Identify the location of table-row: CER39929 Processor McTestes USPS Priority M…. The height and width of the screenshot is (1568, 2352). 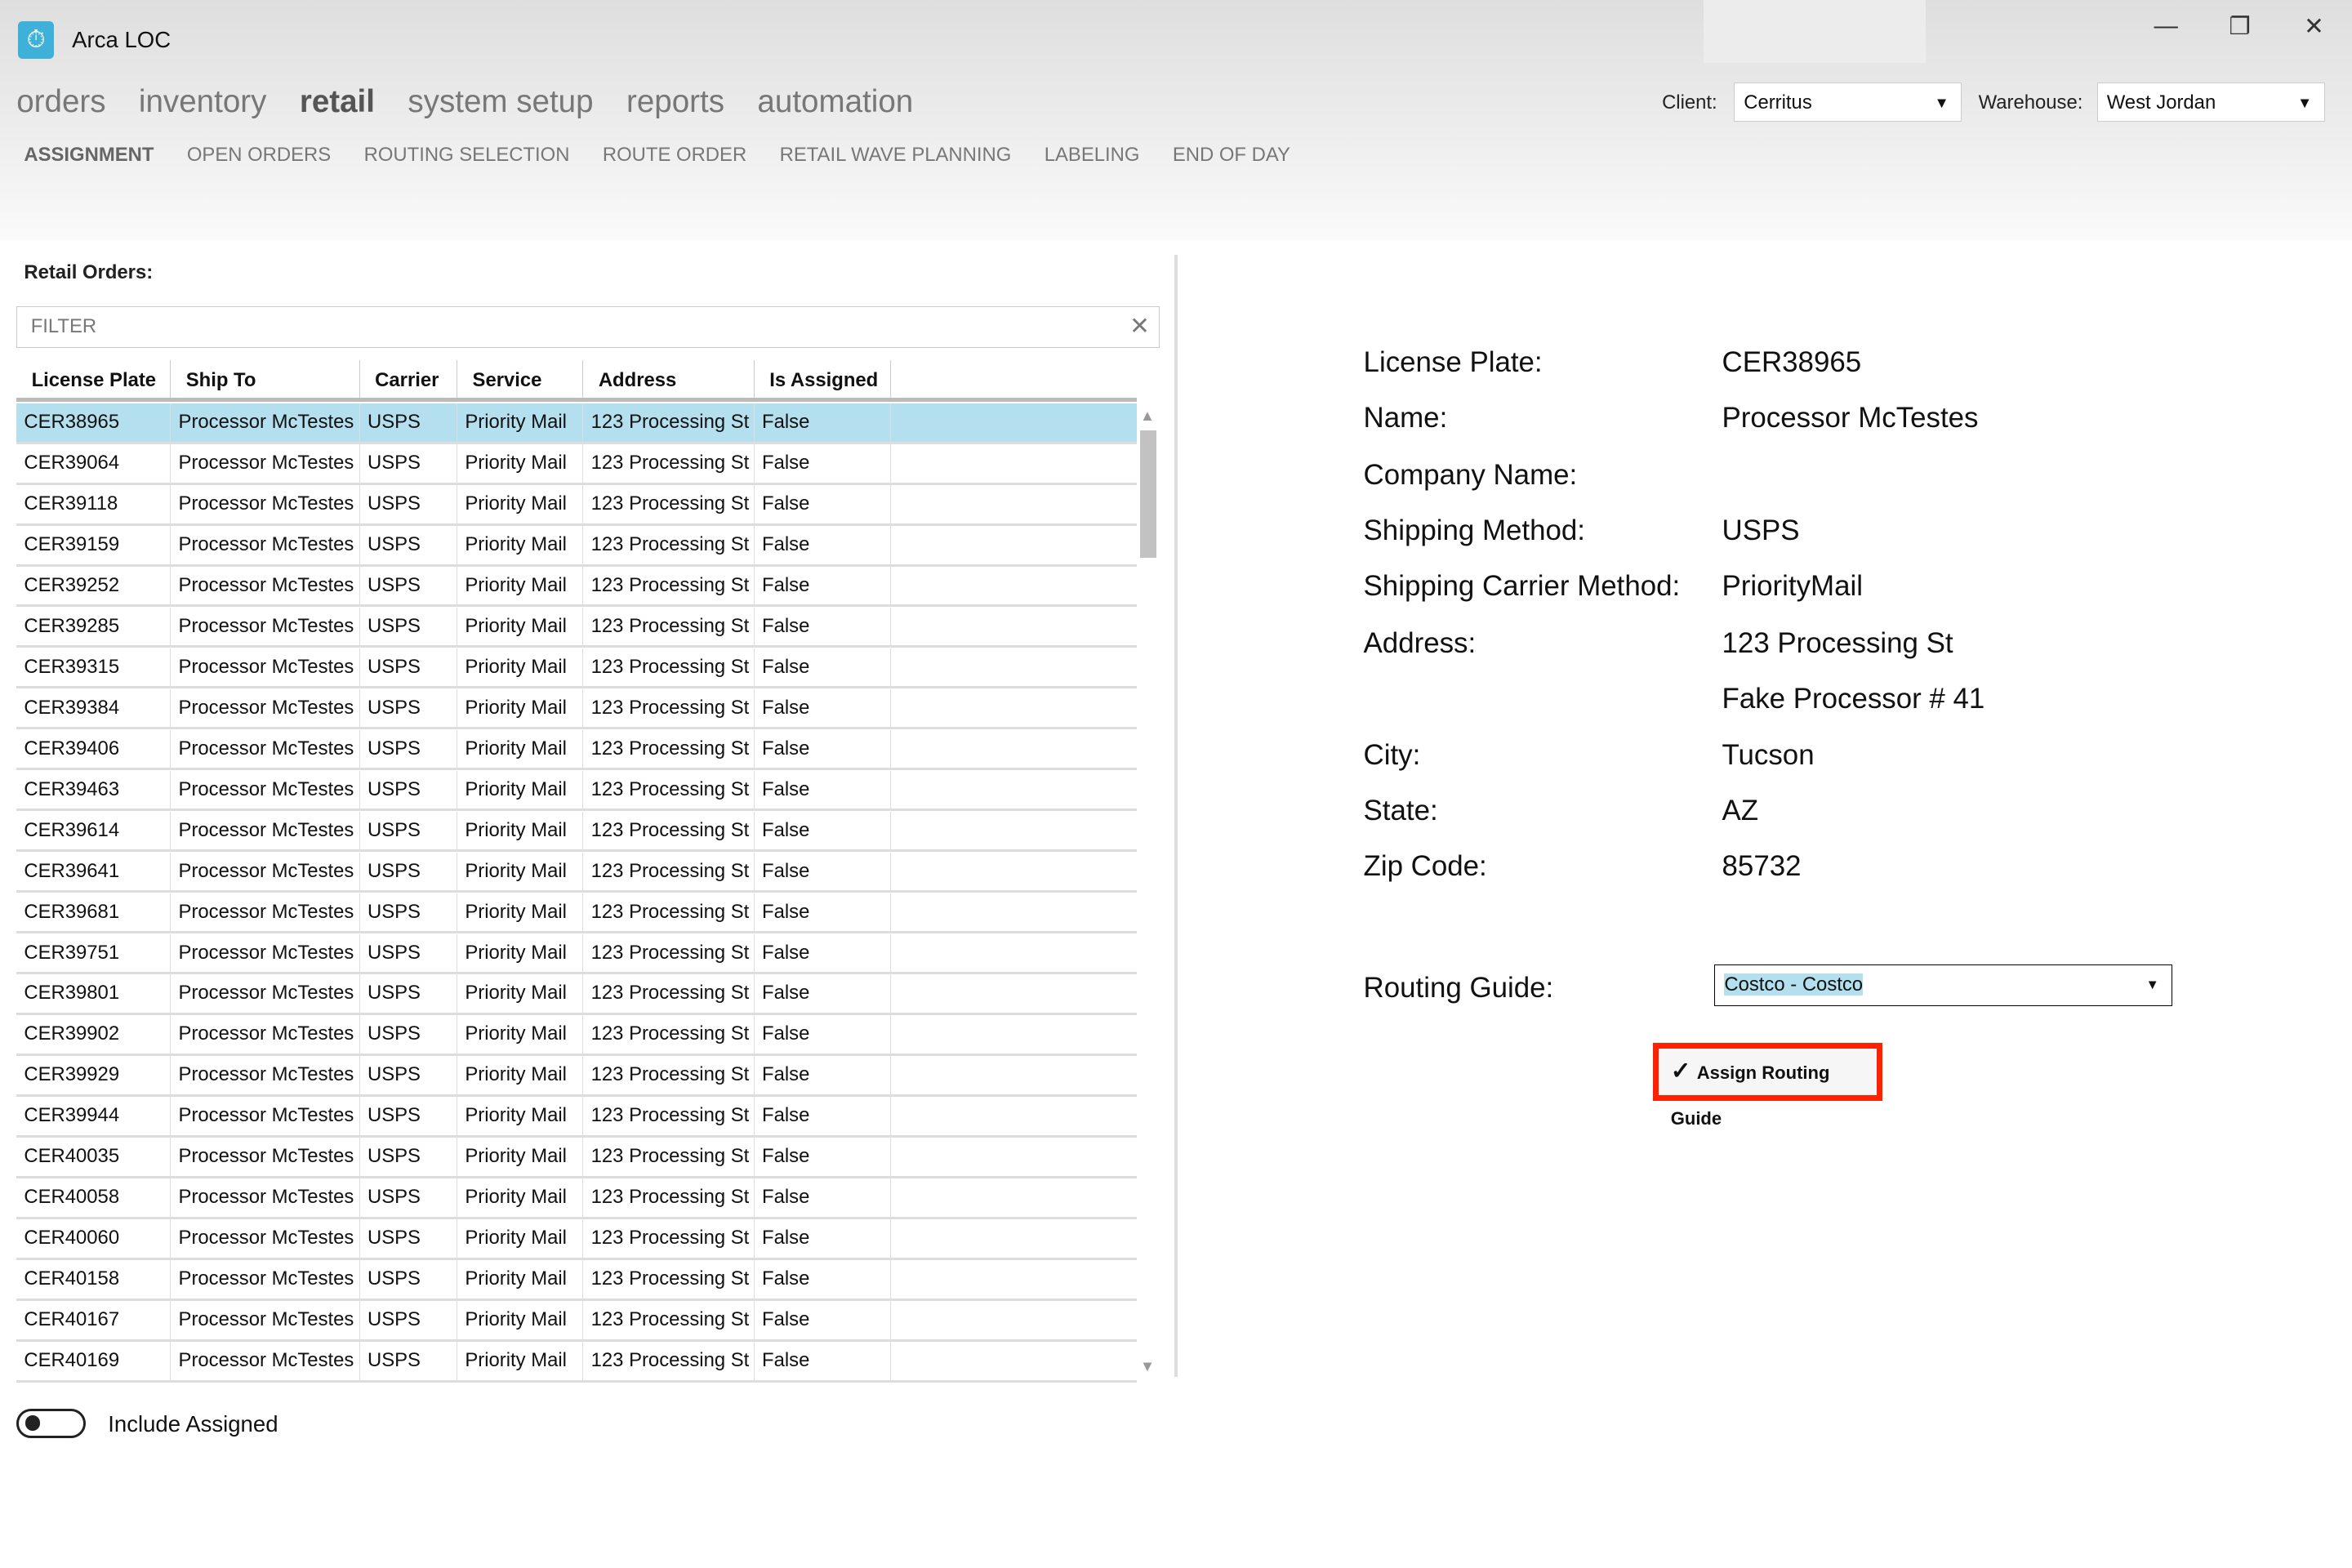
(577, 1076).